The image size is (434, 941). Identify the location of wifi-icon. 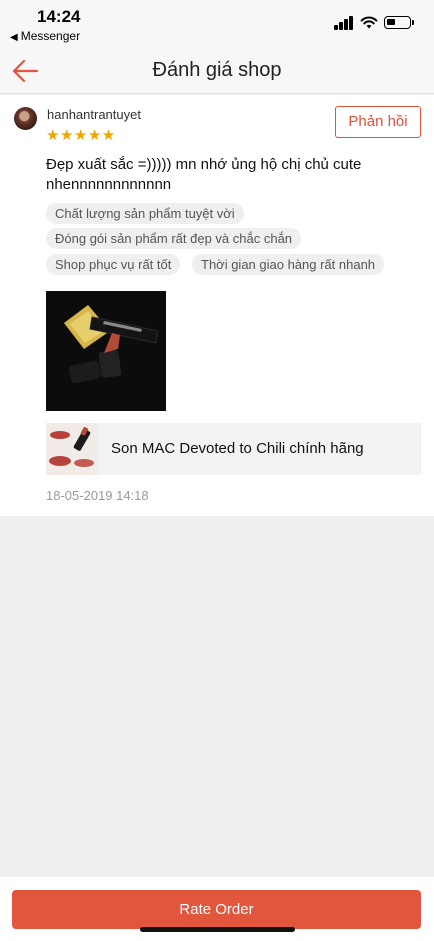
(369, 22).